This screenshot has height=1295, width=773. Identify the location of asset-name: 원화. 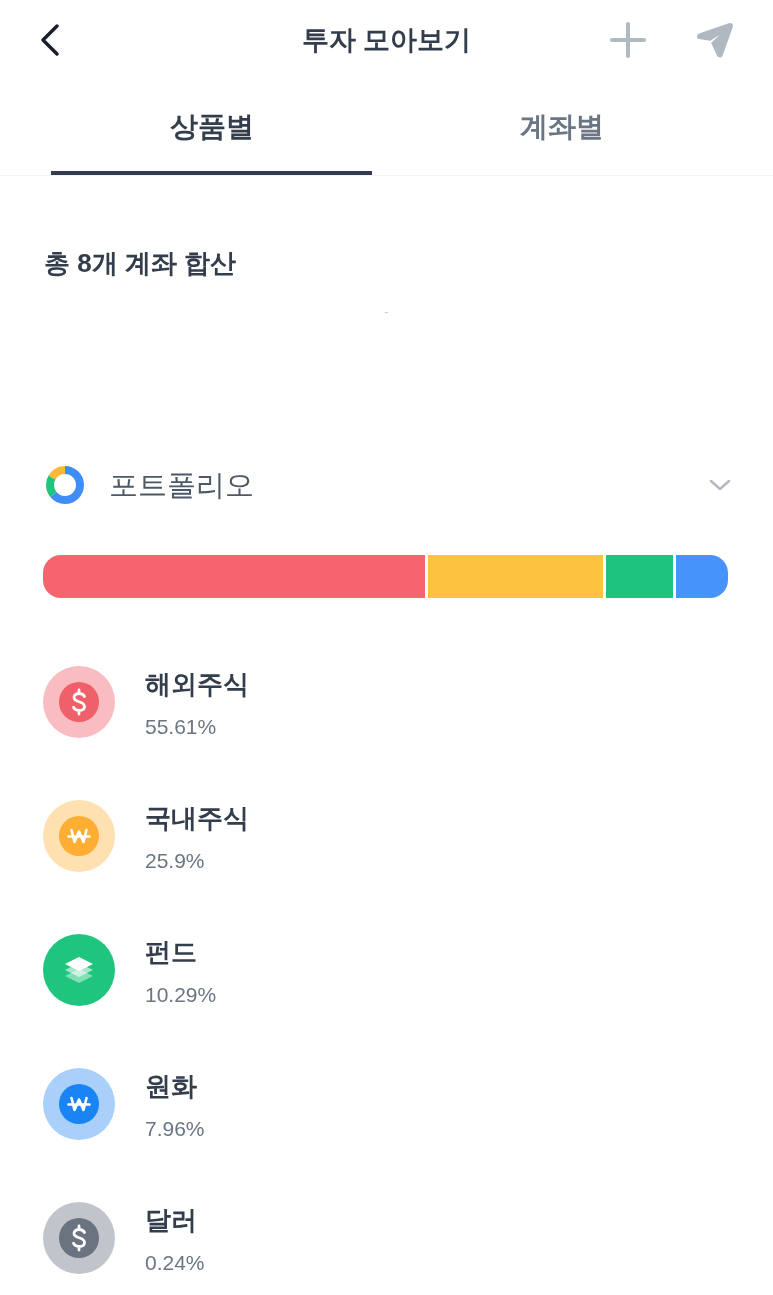
(171, 1086).